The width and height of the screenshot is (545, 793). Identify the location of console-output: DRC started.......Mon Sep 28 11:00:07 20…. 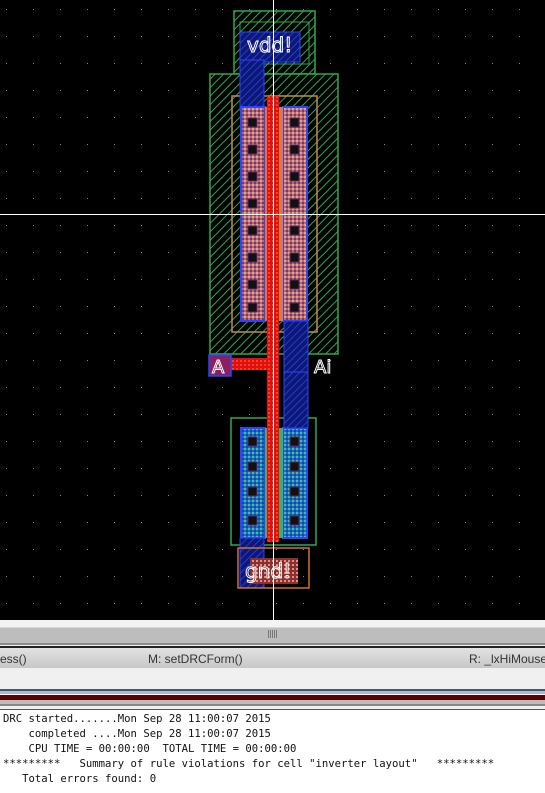
(272, 751).